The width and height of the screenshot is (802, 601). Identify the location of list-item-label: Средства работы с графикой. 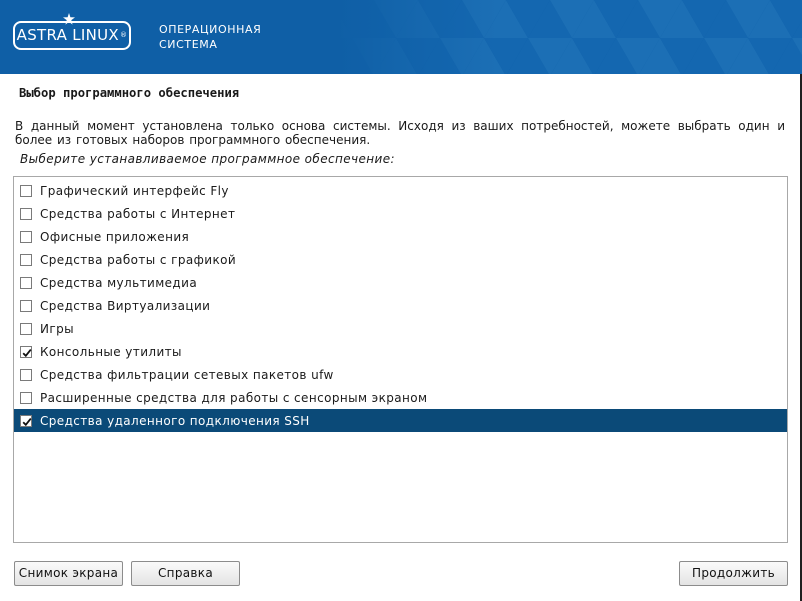
(138, 259).